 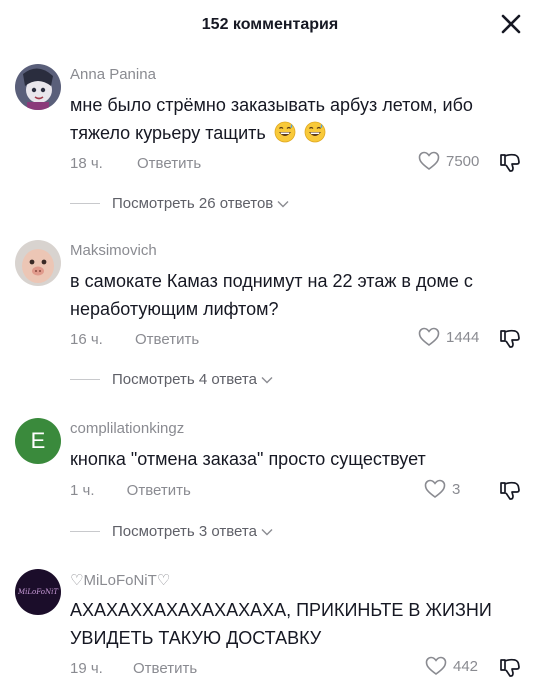 I want to click on view-replies-button: Посмотреть 4 ответа, so click(x=171, y=379).